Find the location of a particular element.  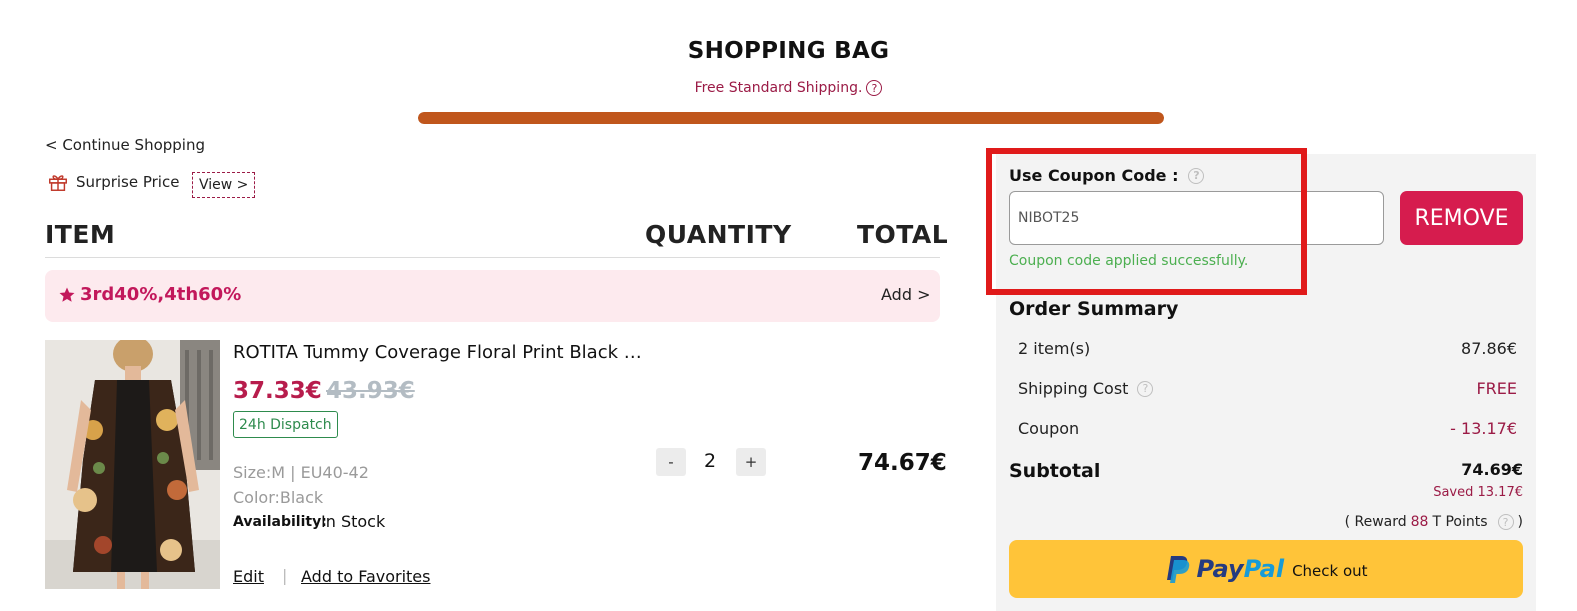

checkout-label: Check out is located at coordinates (1330, 571).